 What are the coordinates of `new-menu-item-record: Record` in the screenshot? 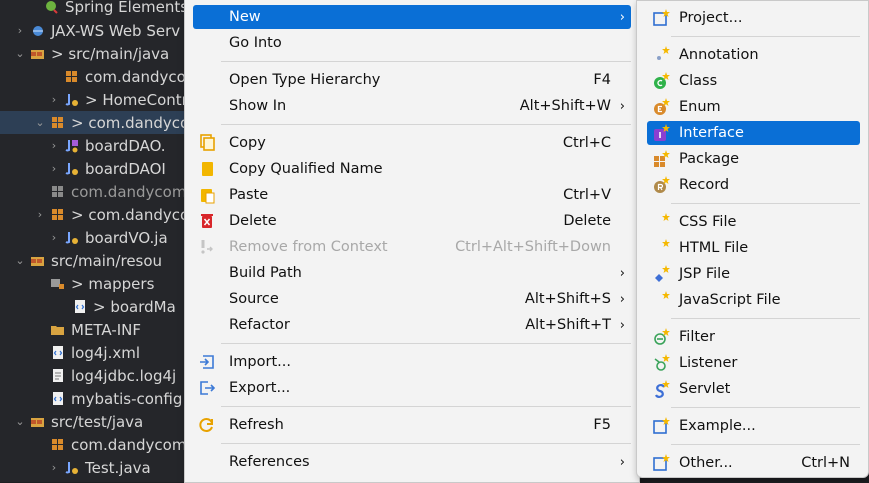 It's located at (753, 185).